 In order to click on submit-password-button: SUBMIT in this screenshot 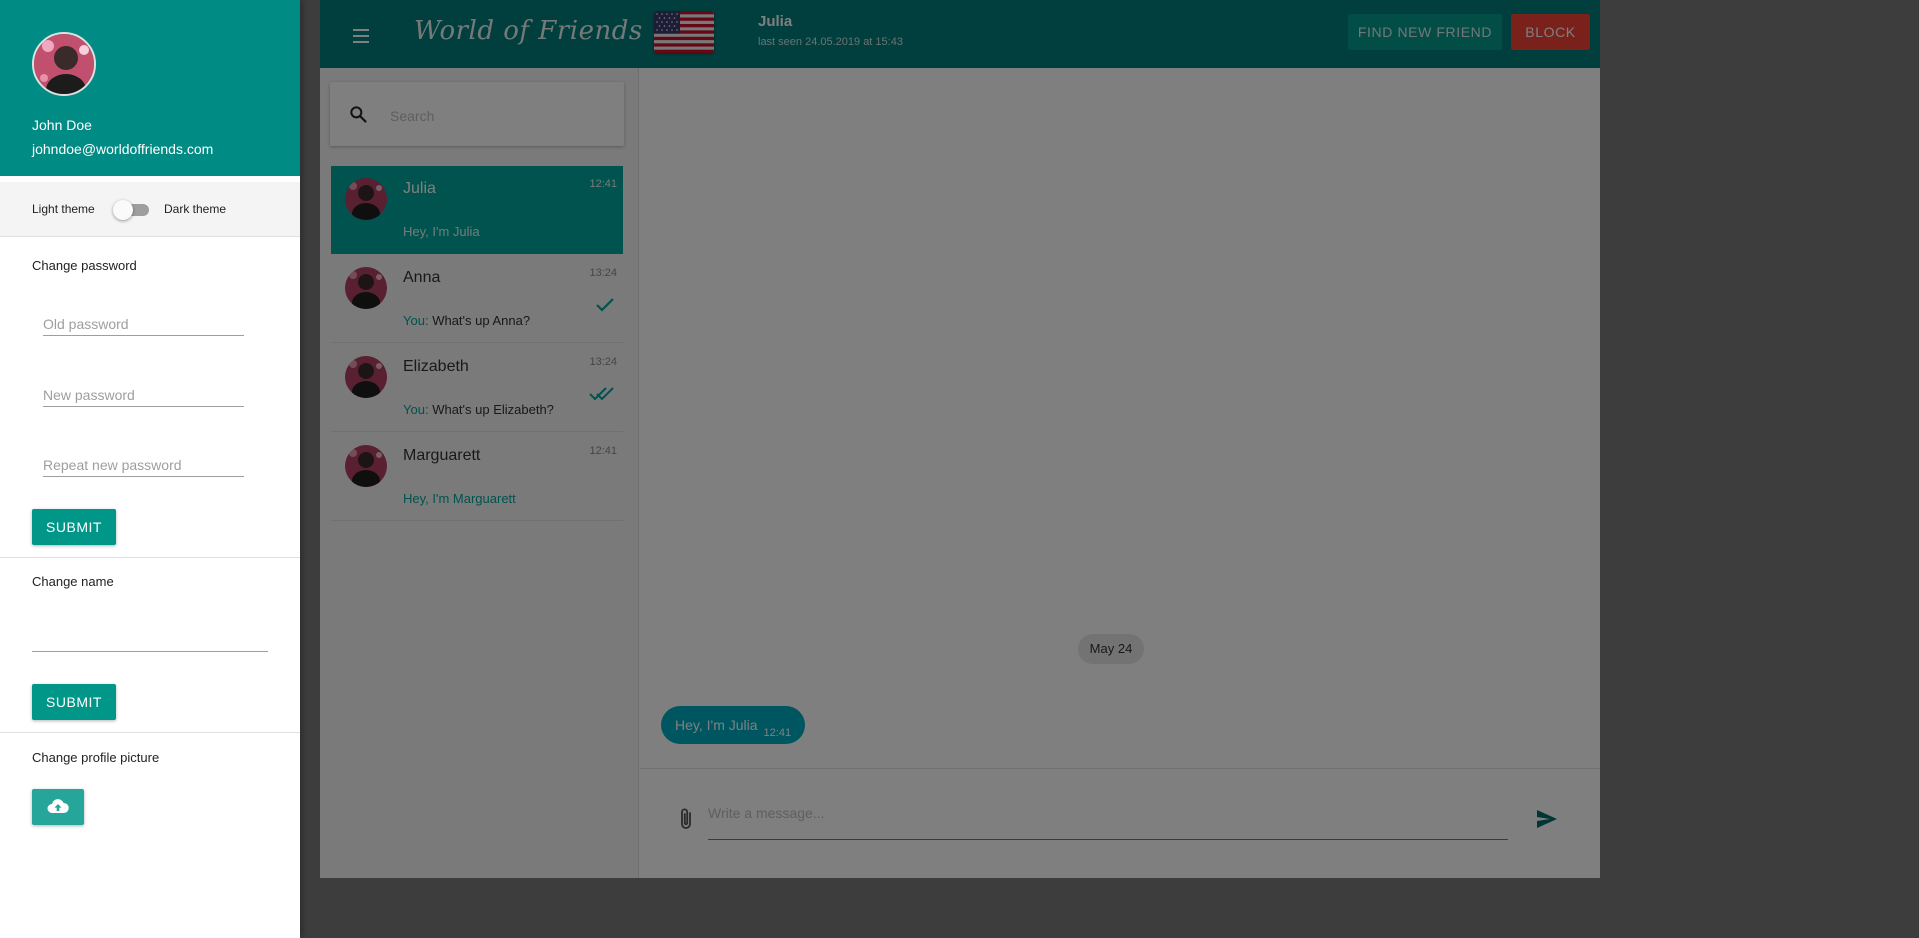, I will do `click(74, 527)`.